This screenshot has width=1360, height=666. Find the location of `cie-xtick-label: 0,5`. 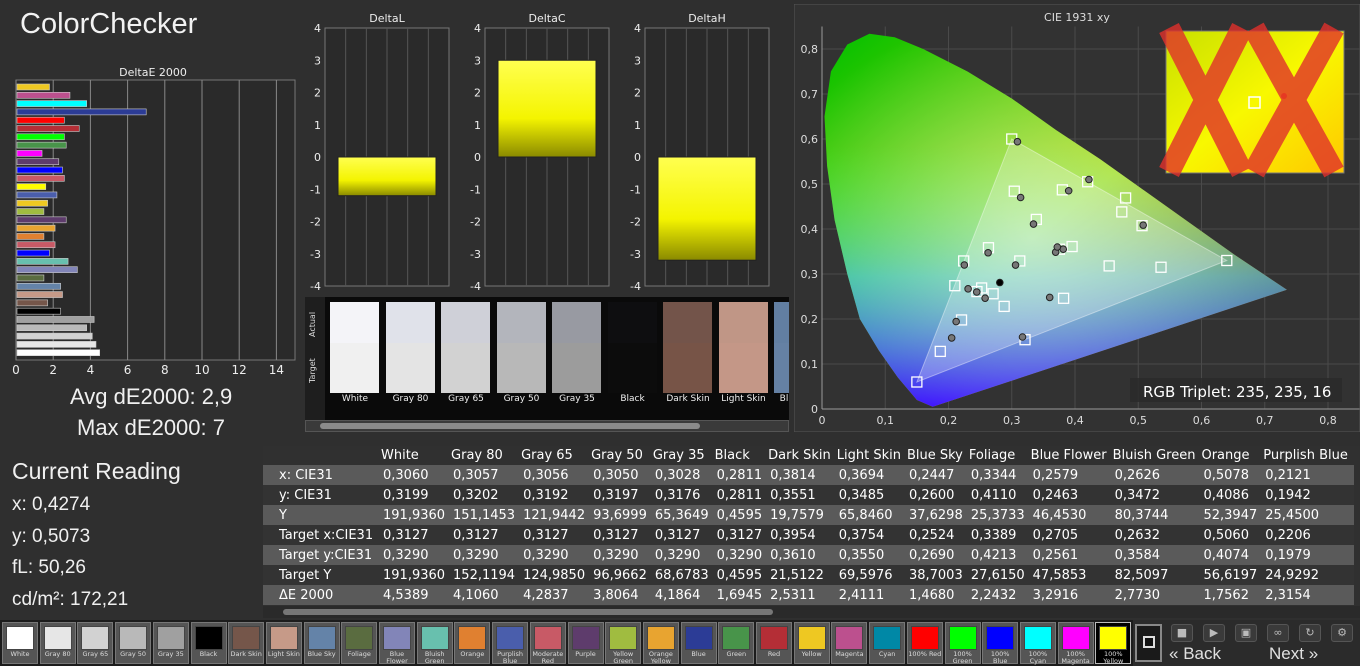

cie-xtick-label: 0,5 is located at coordinates (1139, 420).